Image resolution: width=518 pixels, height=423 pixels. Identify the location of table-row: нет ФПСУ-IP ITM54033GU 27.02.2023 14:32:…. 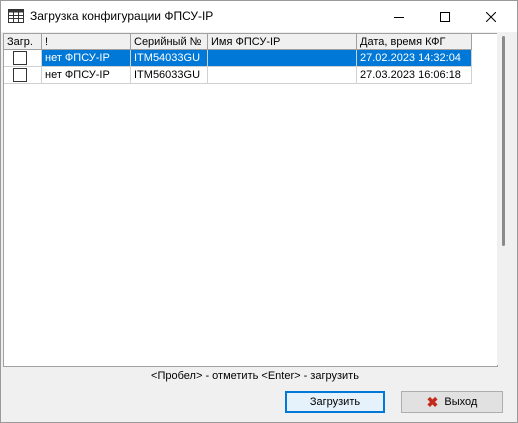
(238, 58).